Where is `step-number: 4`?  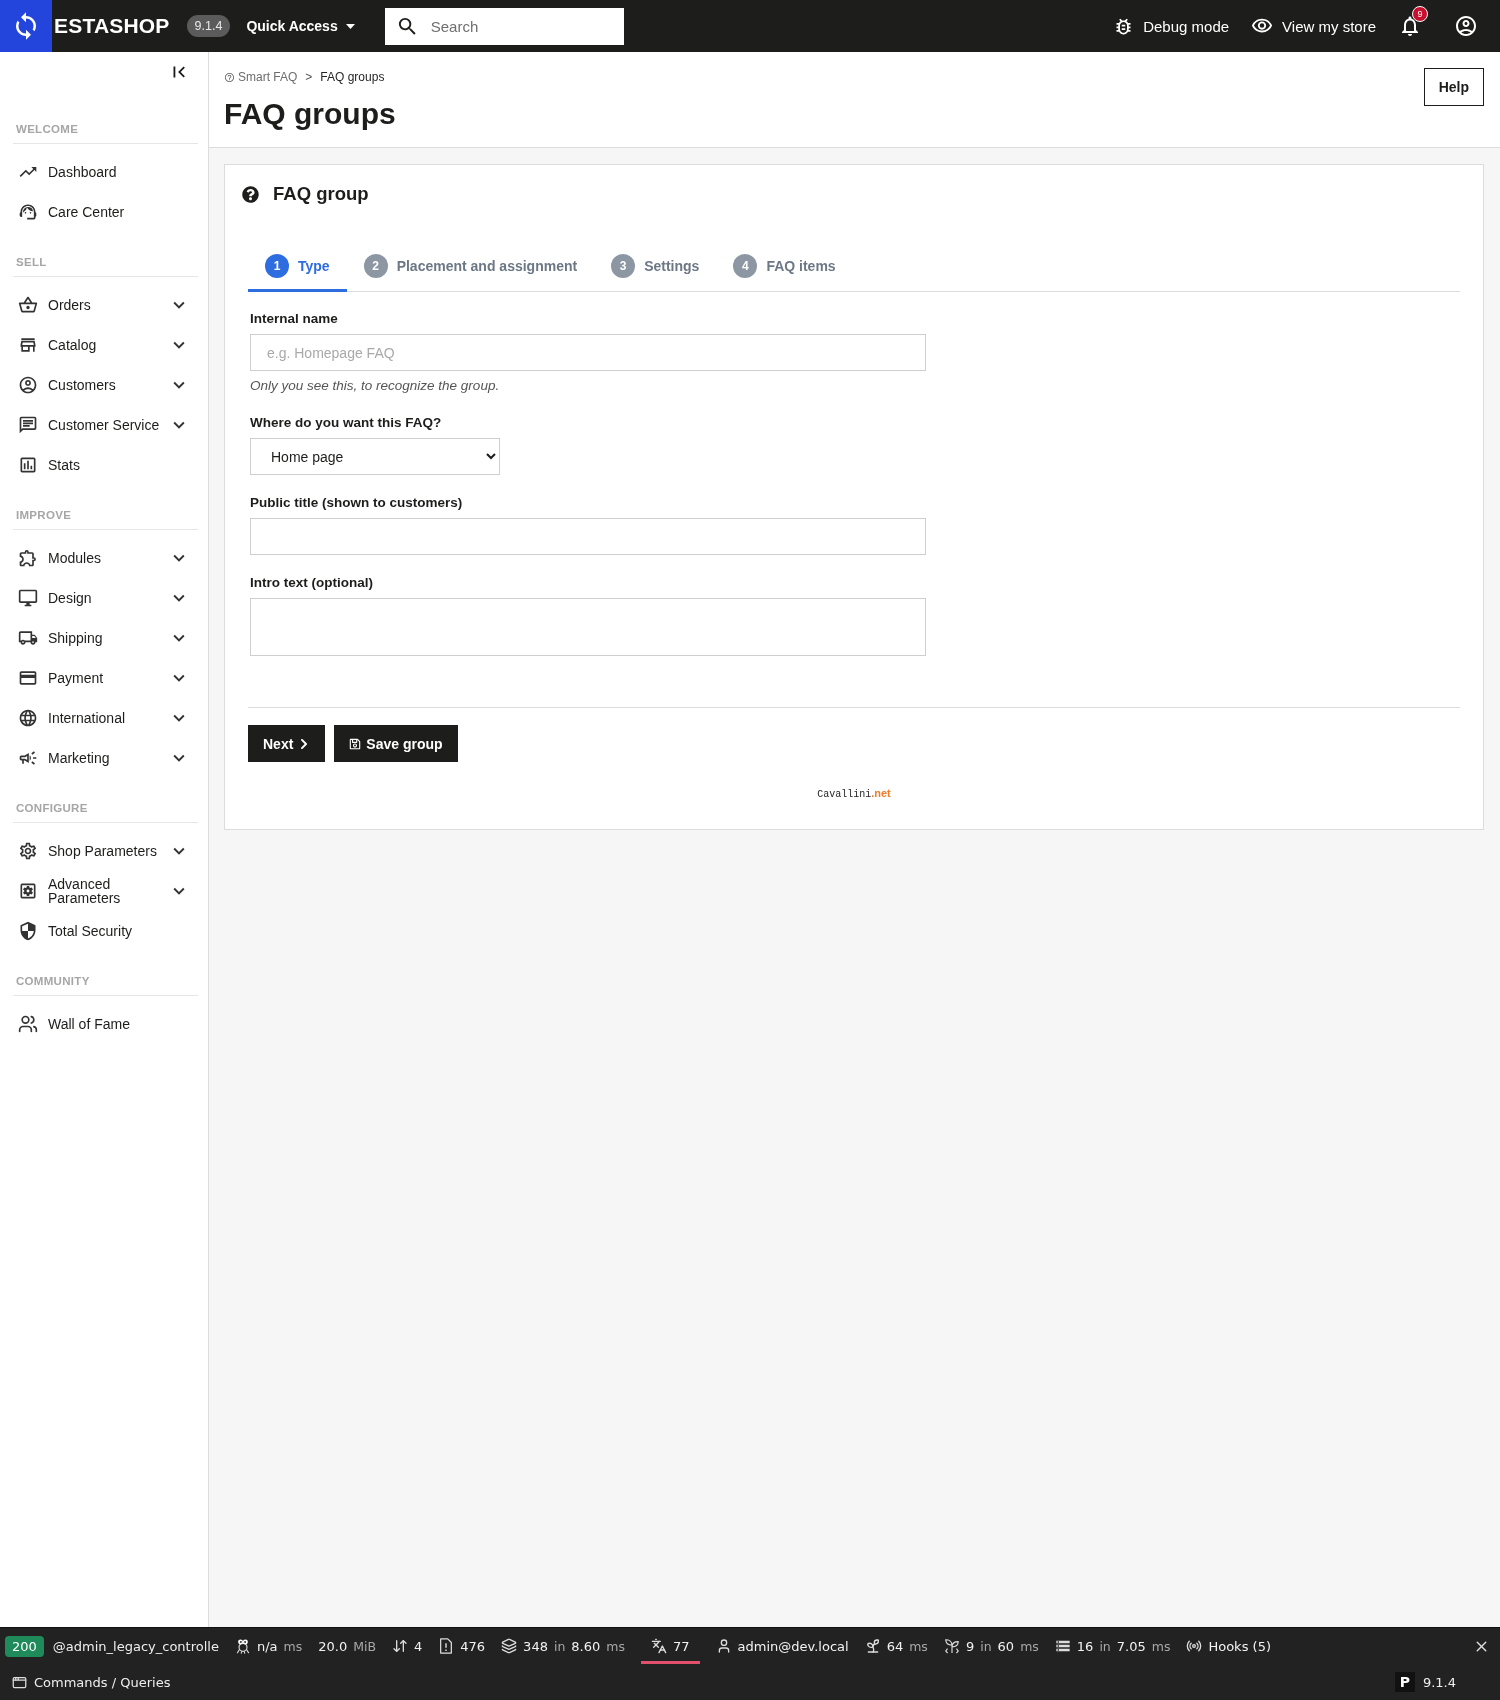 step-number: 4 is located at coordinates (745, 265).